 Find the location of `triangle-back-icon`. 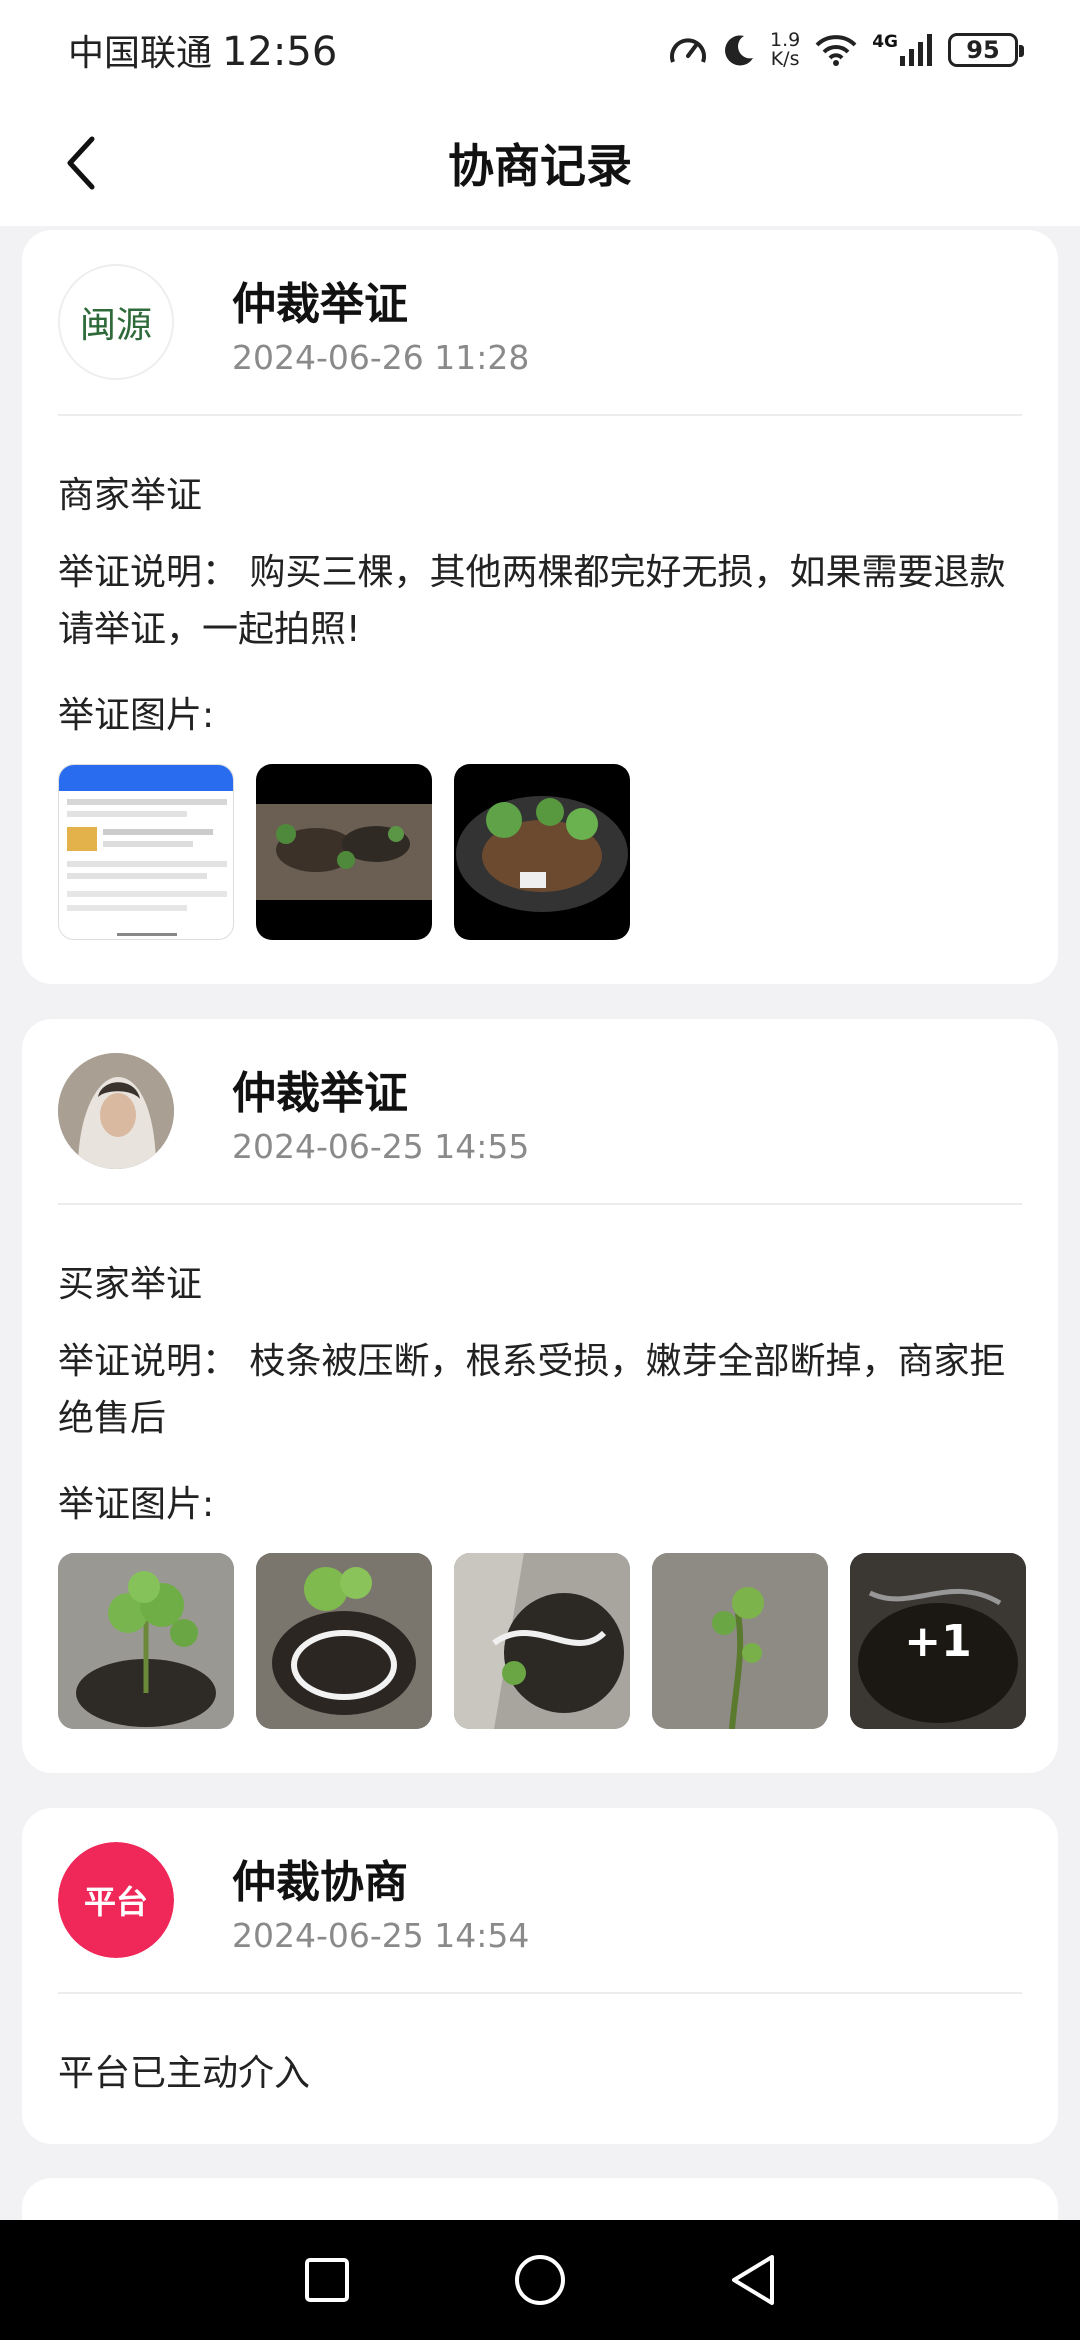

triangle-back-icon is located at coordinates (753, 2280).